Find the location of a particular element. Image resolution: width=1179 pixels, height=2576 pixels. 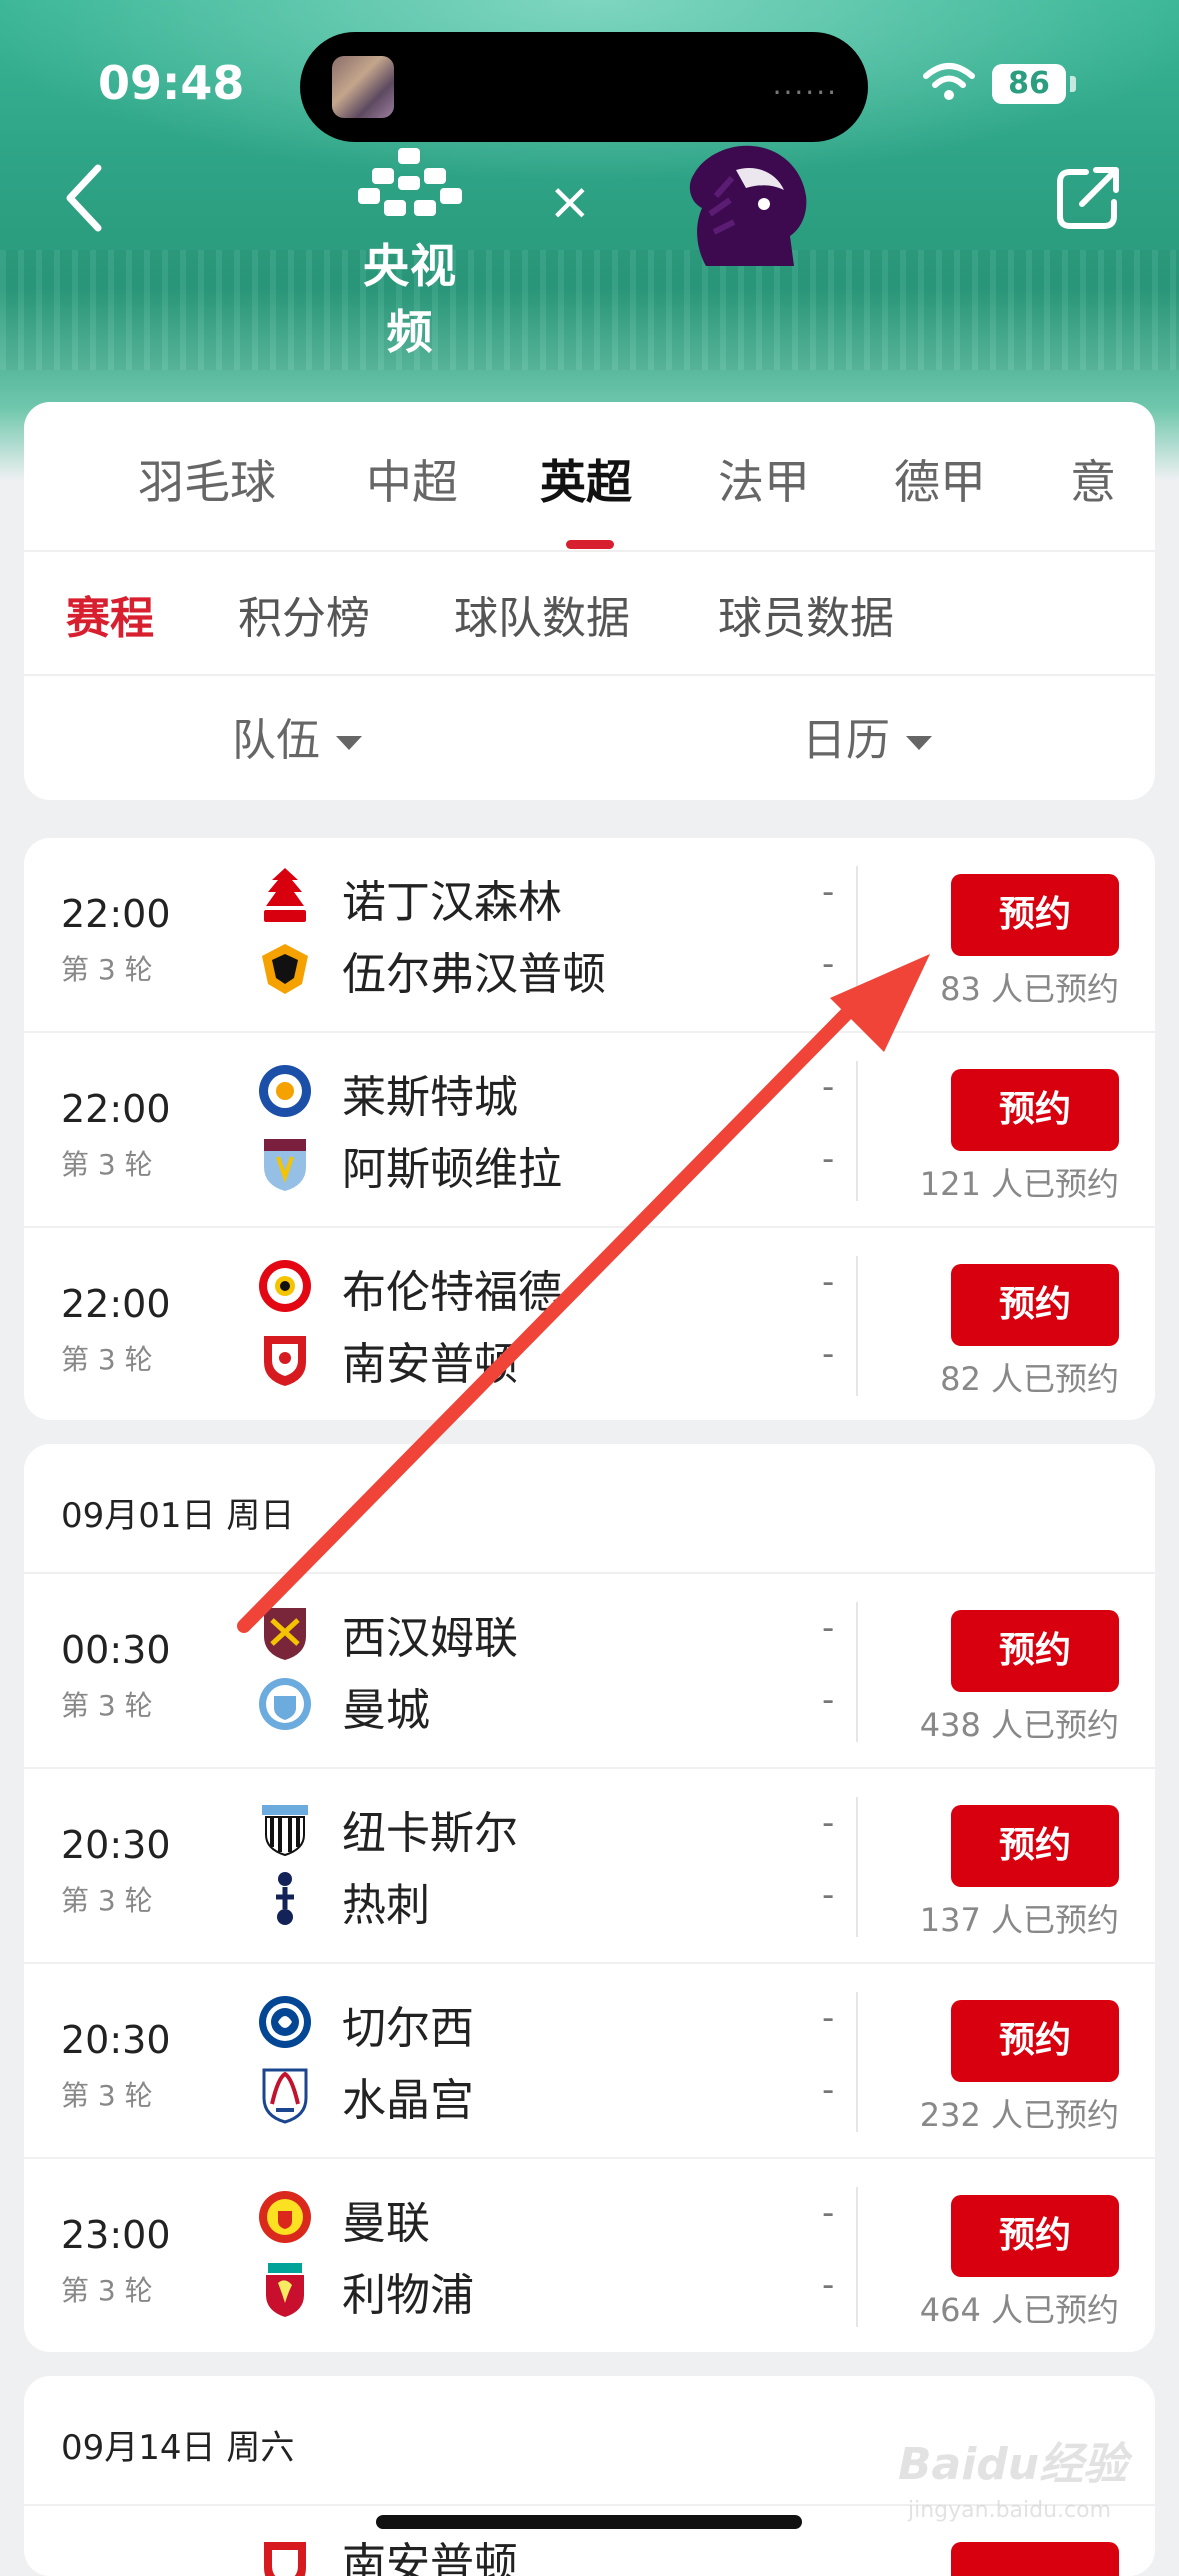

home-team: 诺丁汉森林 is located at coordinates (452, 902).